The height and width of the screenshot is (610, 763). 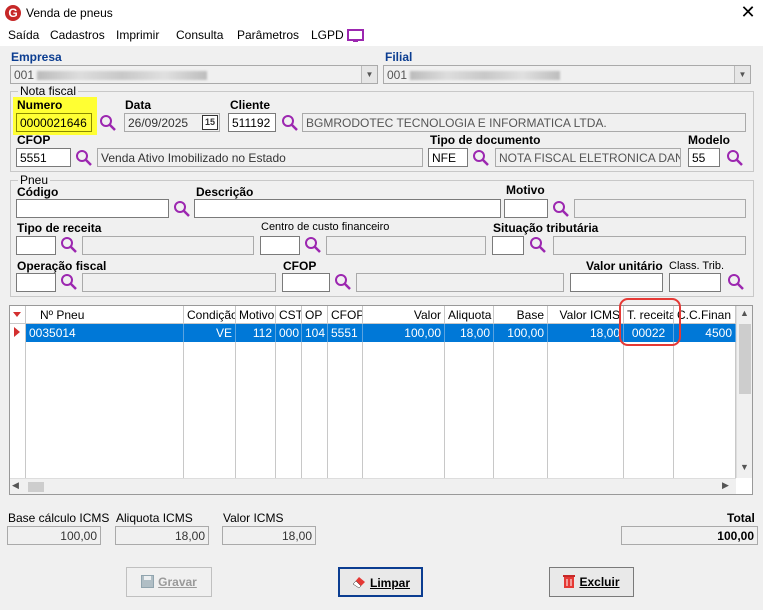 I want to click on cliente-label: Cliente, so click(x=250, y=105).